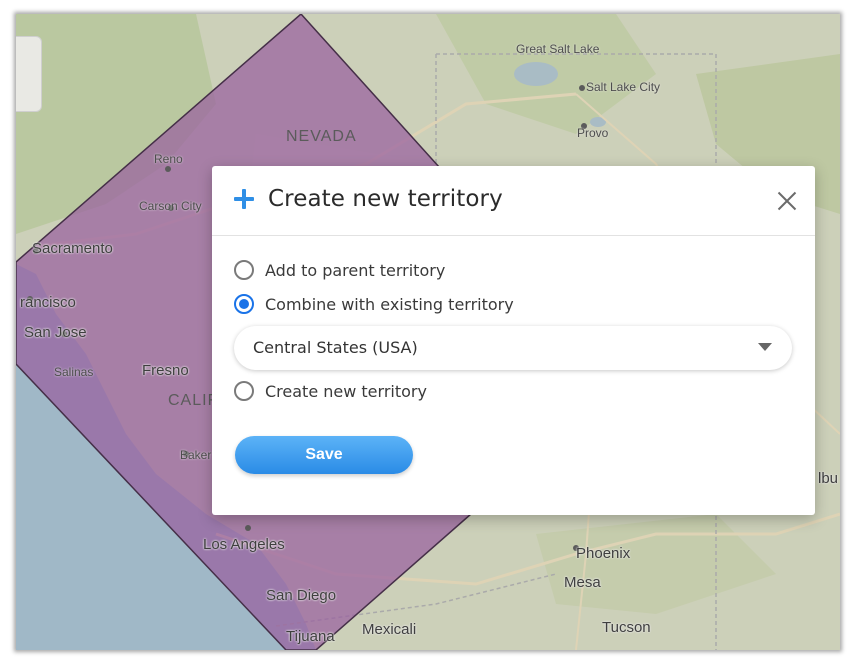  Describe the element at coordinates (603, 553) in the screenshot. I see `map-label-phoenix: Phoenix` at that location.